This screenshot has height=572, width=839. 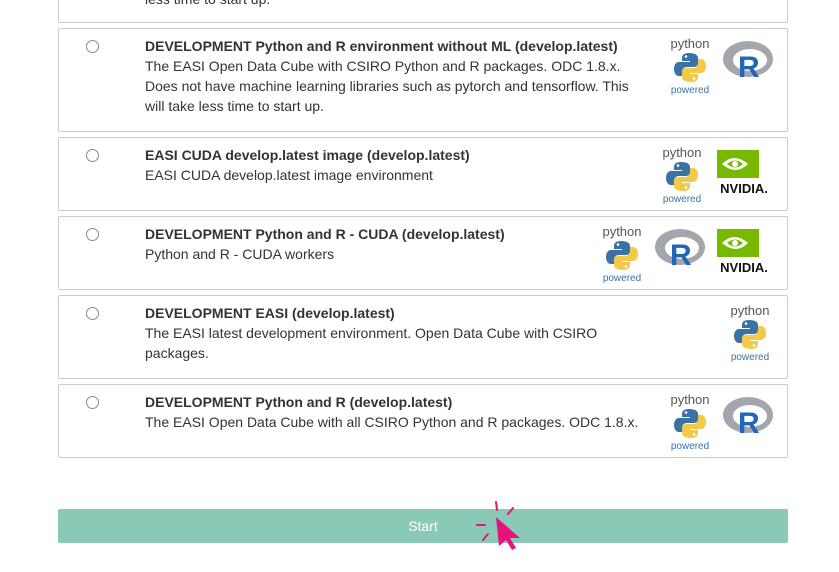 What do you see at coordinates (240, 254) in the screenshot?
I see `profile-description: Python and R - CUDA workers` at bounding box center [240, 254].